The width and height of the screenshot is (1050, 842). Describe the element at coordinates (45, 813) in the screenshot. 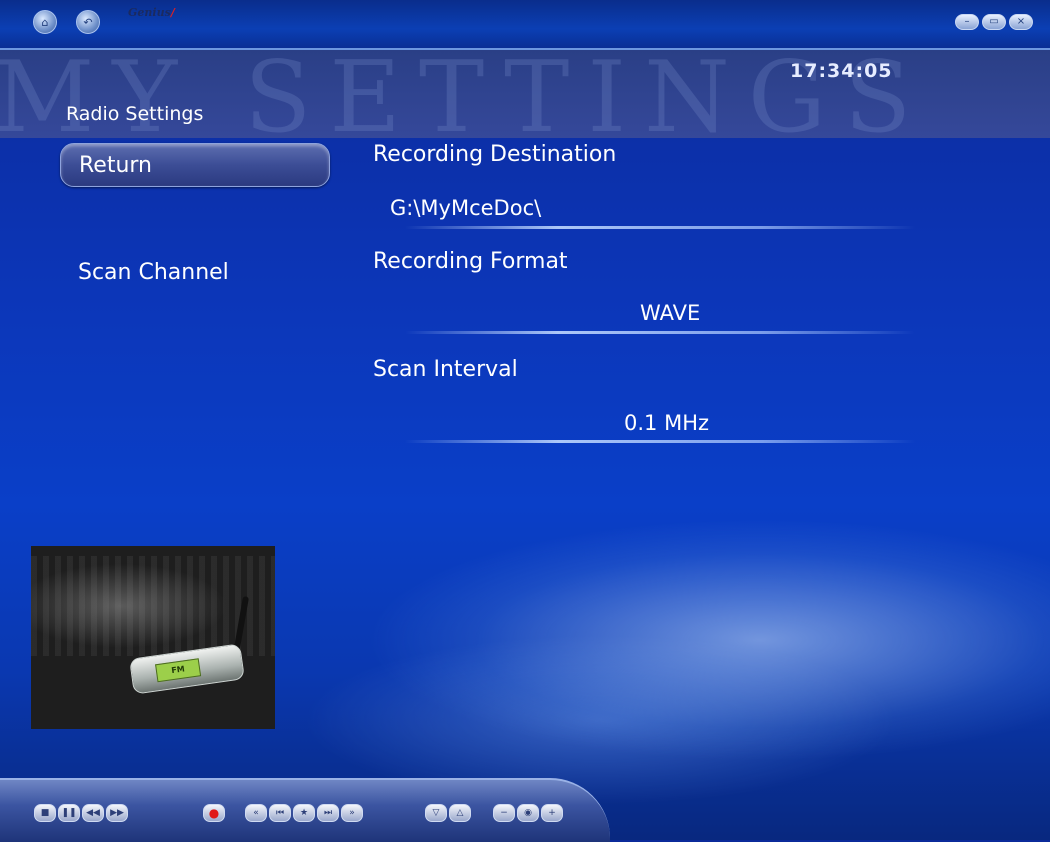

I see `stop-icon: ■` at that location.